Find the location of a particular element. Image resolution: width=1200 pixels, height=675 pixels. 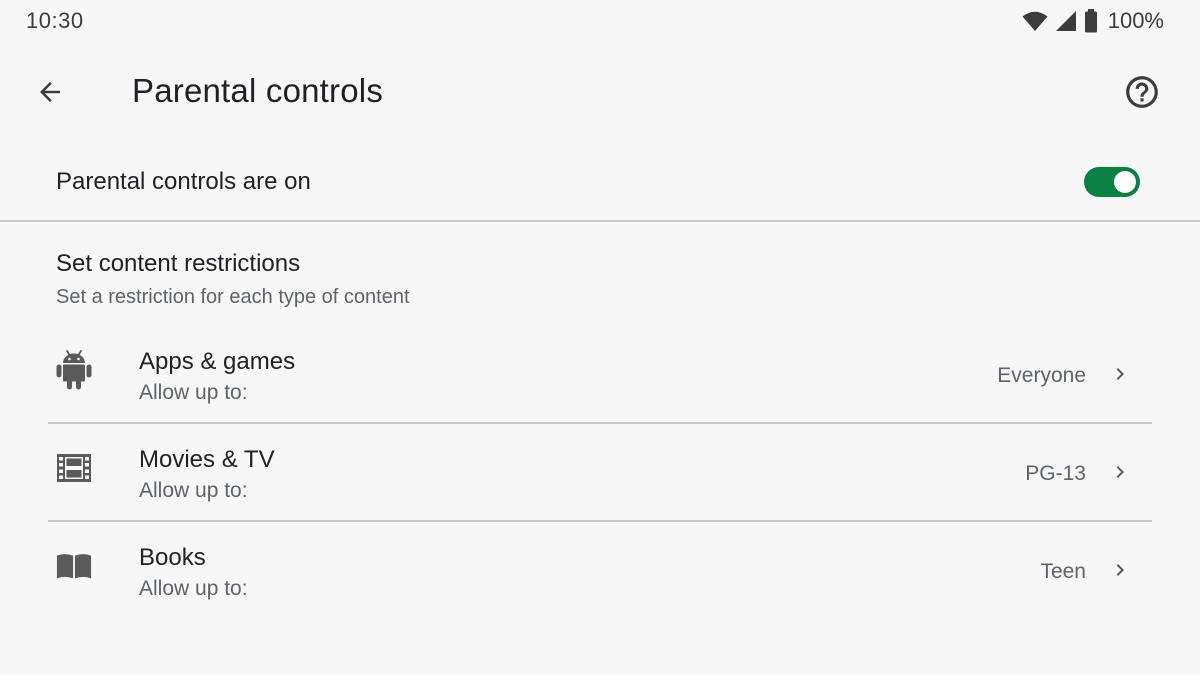

app-bar: Parental controls is located at coordinates (600, 92).